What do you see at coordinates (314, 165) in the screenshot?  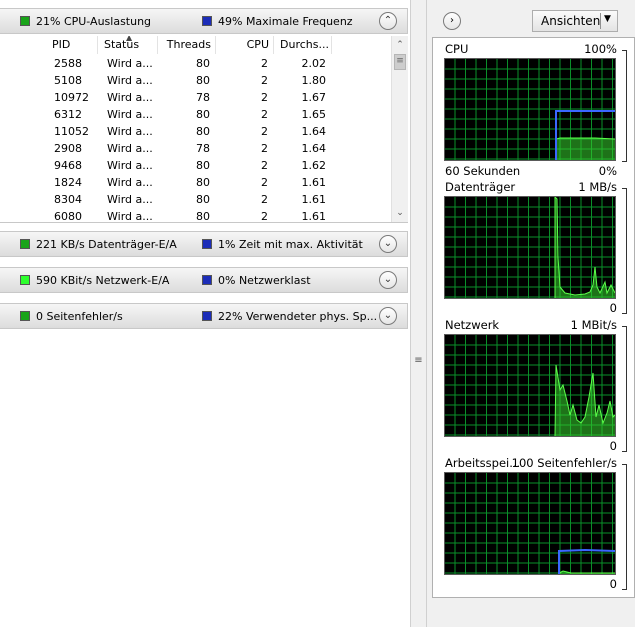 I see `cell-average: 1.62` at bounding box center [314, 165].